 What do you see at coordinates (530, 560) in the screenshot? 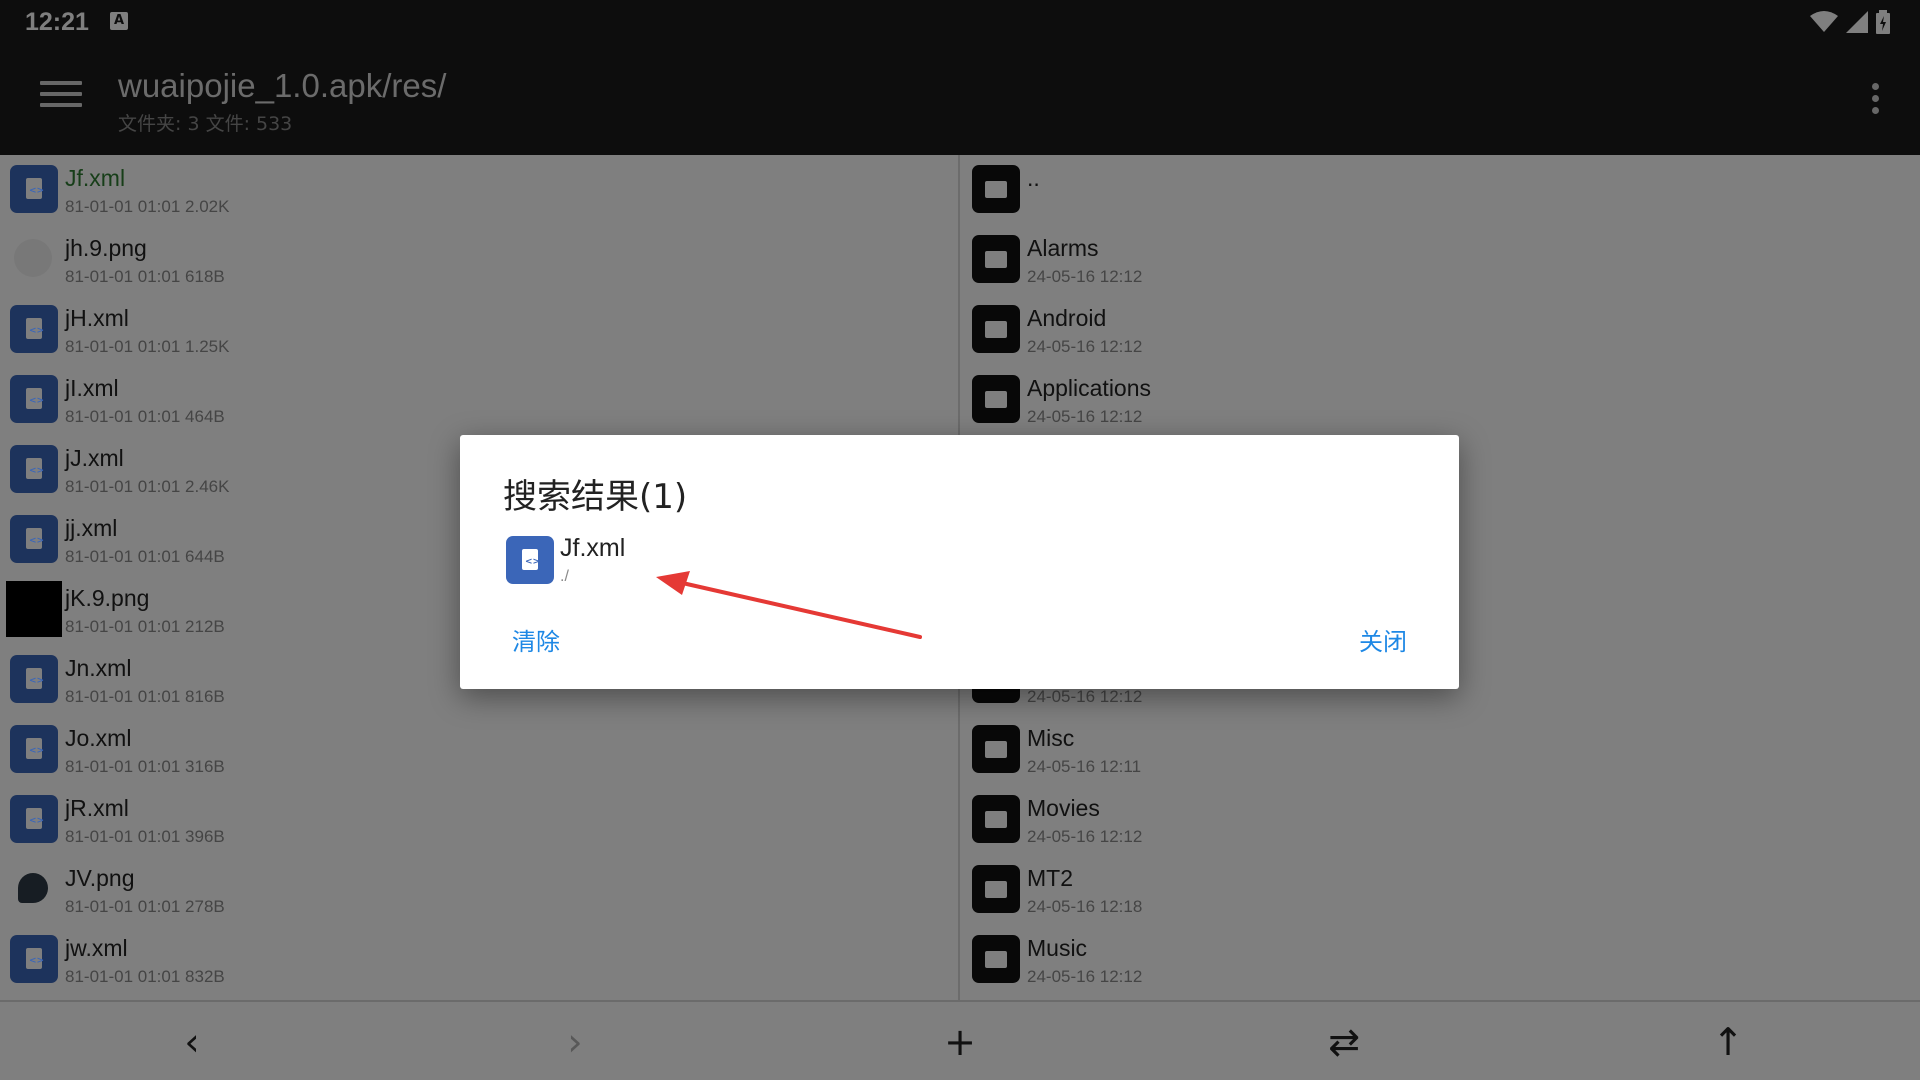
I see `xml-file-icon: <>` at bounding box center [530, 560].